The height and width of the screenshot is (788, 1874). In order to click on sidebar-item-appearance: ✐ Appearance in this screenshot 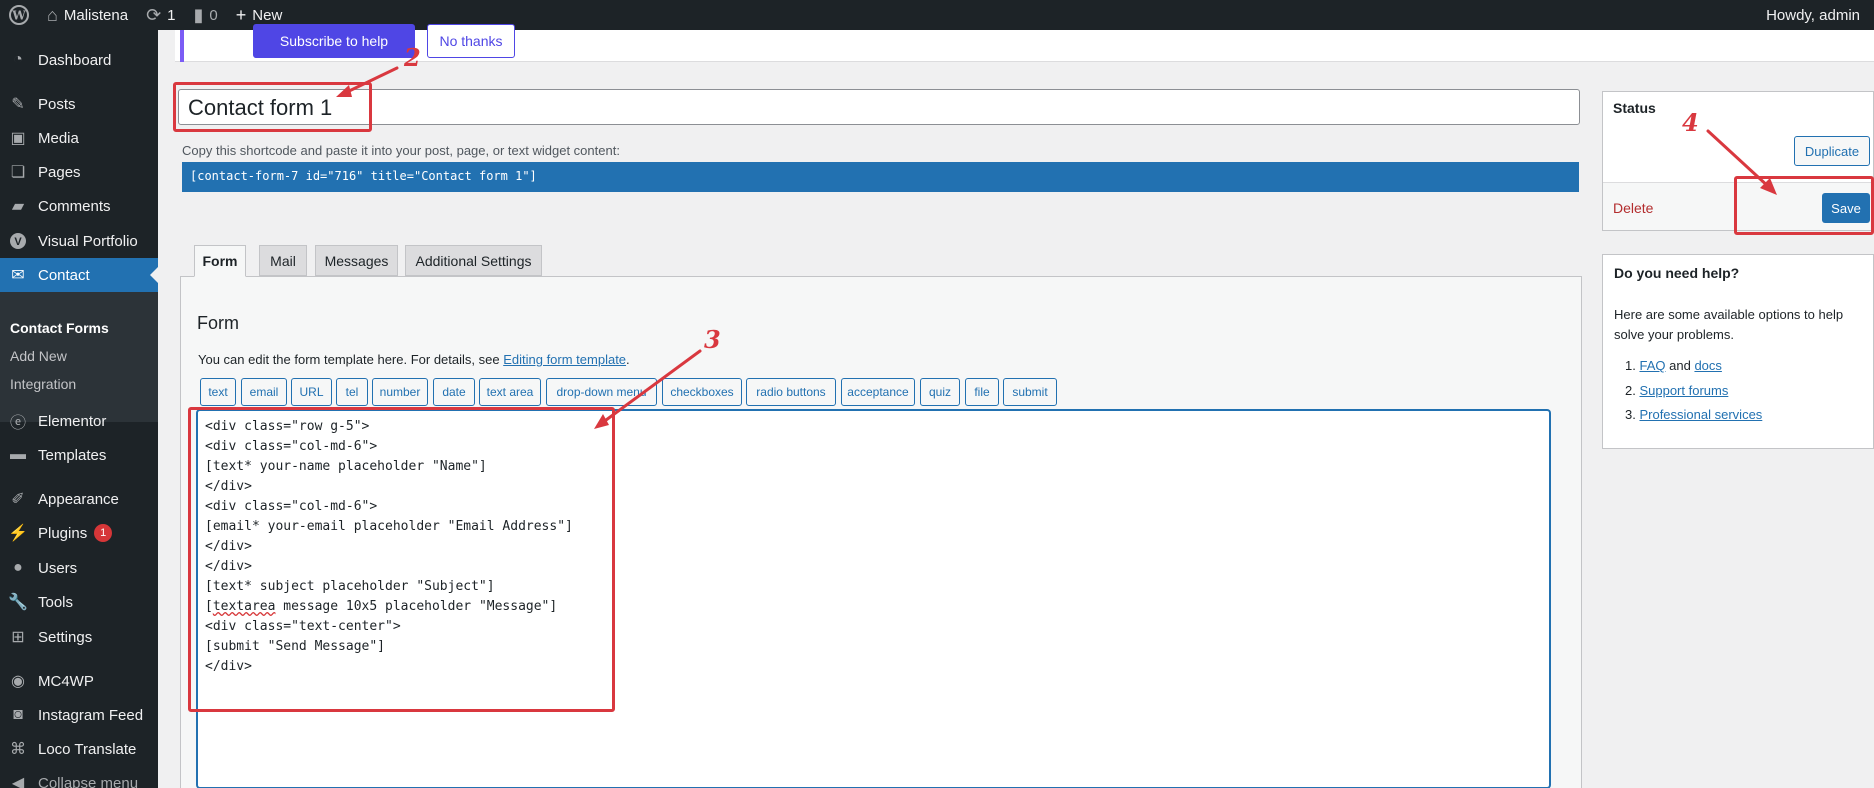, I will do `click(79, 499)`.